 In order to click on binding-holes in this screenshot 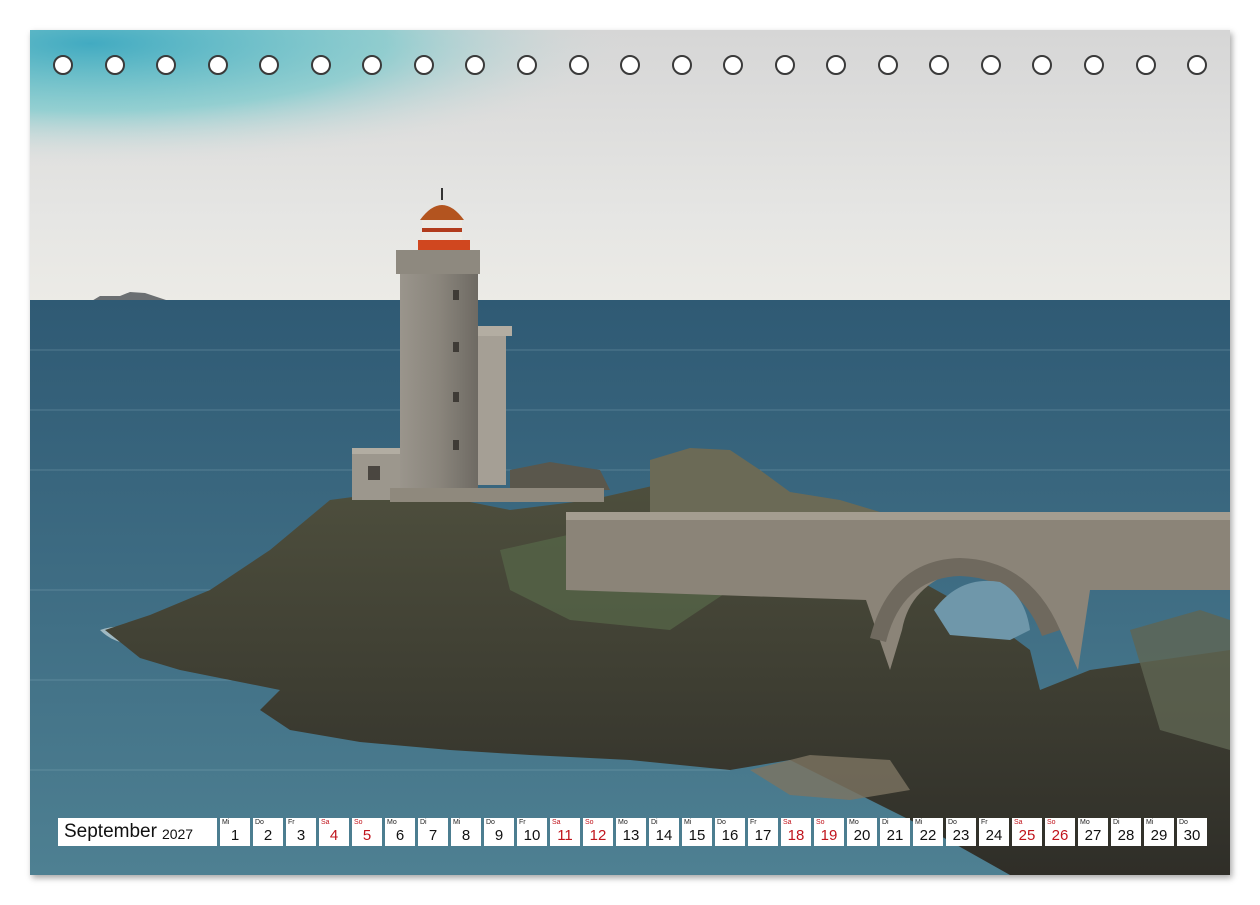, I will do `click(630, 70)`.